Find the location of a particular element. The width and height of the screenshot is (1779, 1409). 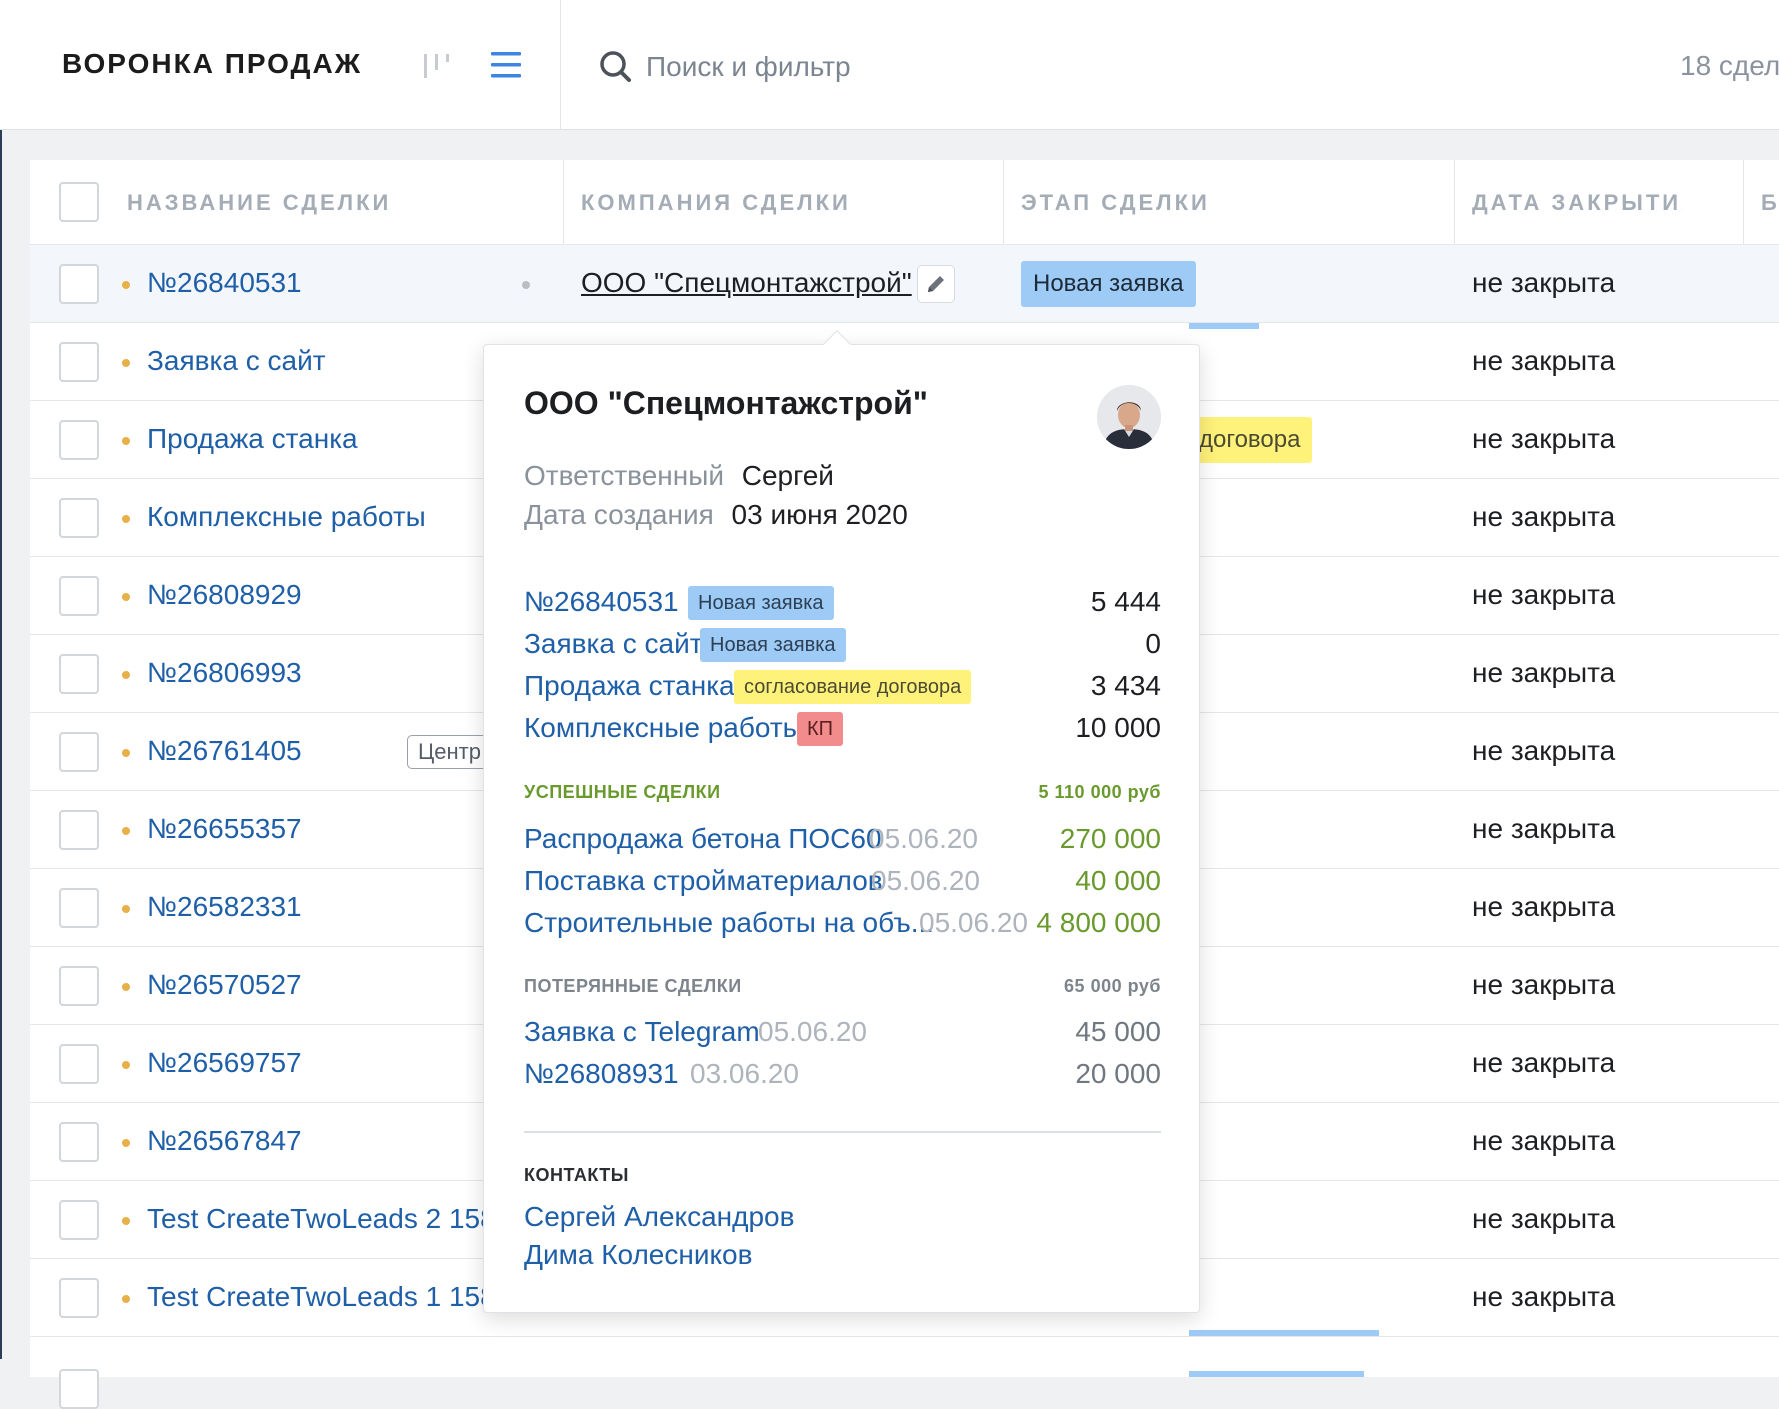

page-title: ВОРОНКА ПРОДАЖ is located at coordinates (212, 63).